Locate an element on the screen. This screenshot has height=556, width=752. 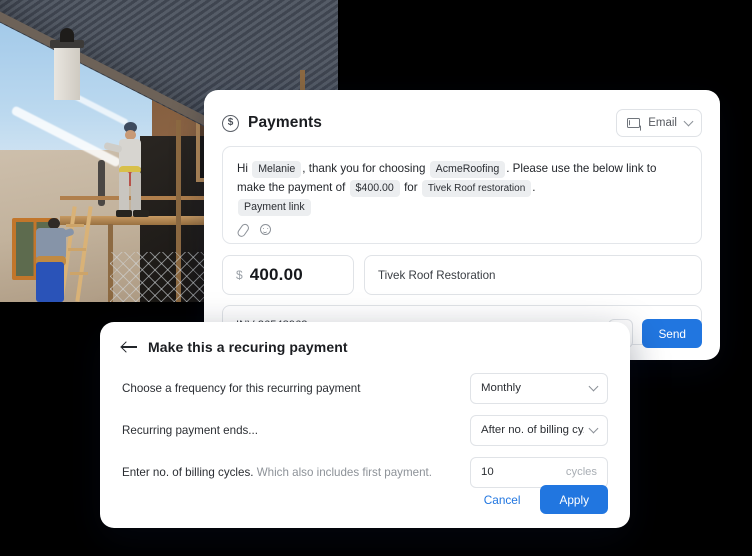
composer-toolbar is located at coordinates (462, 229).